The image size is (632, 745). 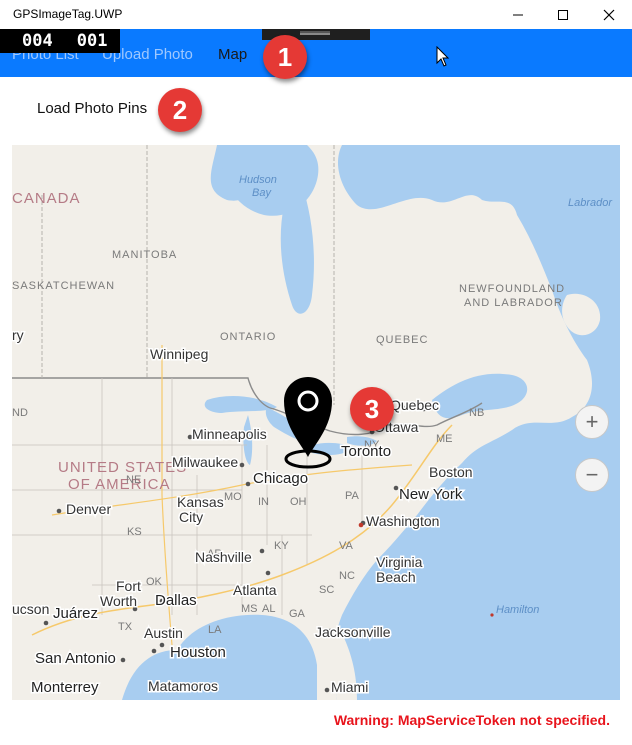 I want to click on map-city-dallas: Dallas, so click(x=176, y=600).